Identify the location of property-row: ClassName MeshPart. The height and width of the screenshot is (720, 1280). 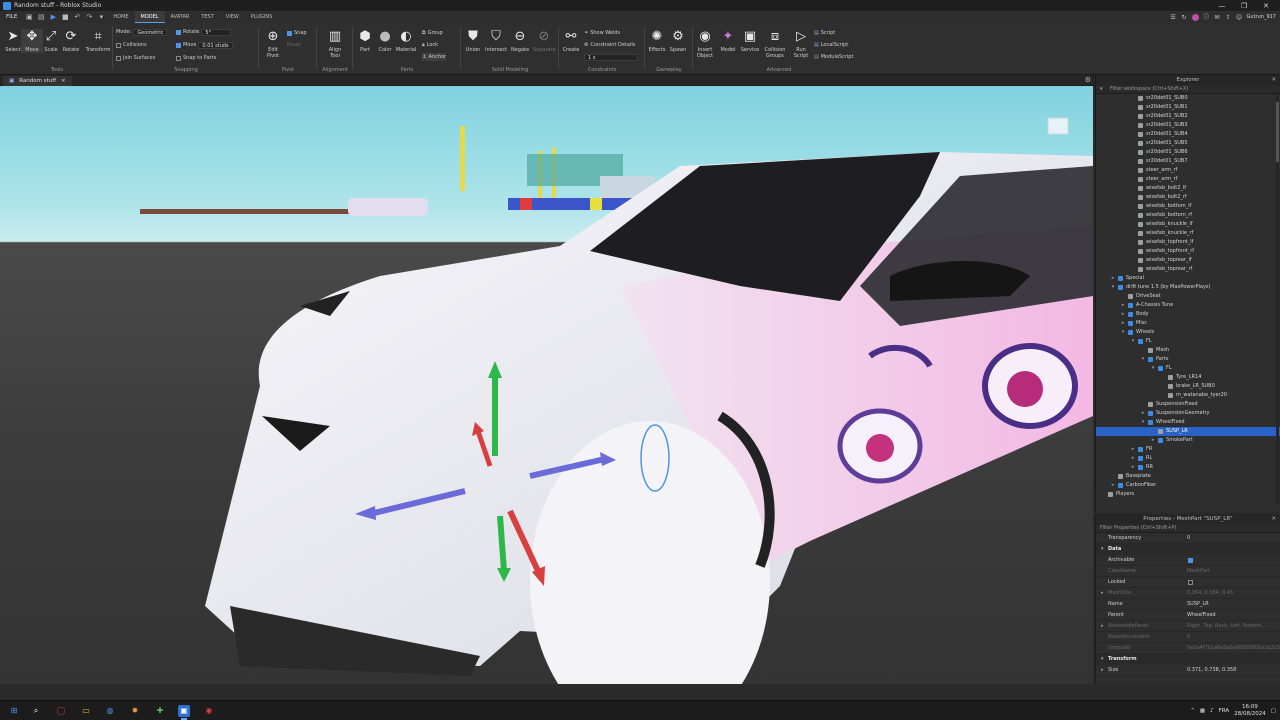
(1188, 571).